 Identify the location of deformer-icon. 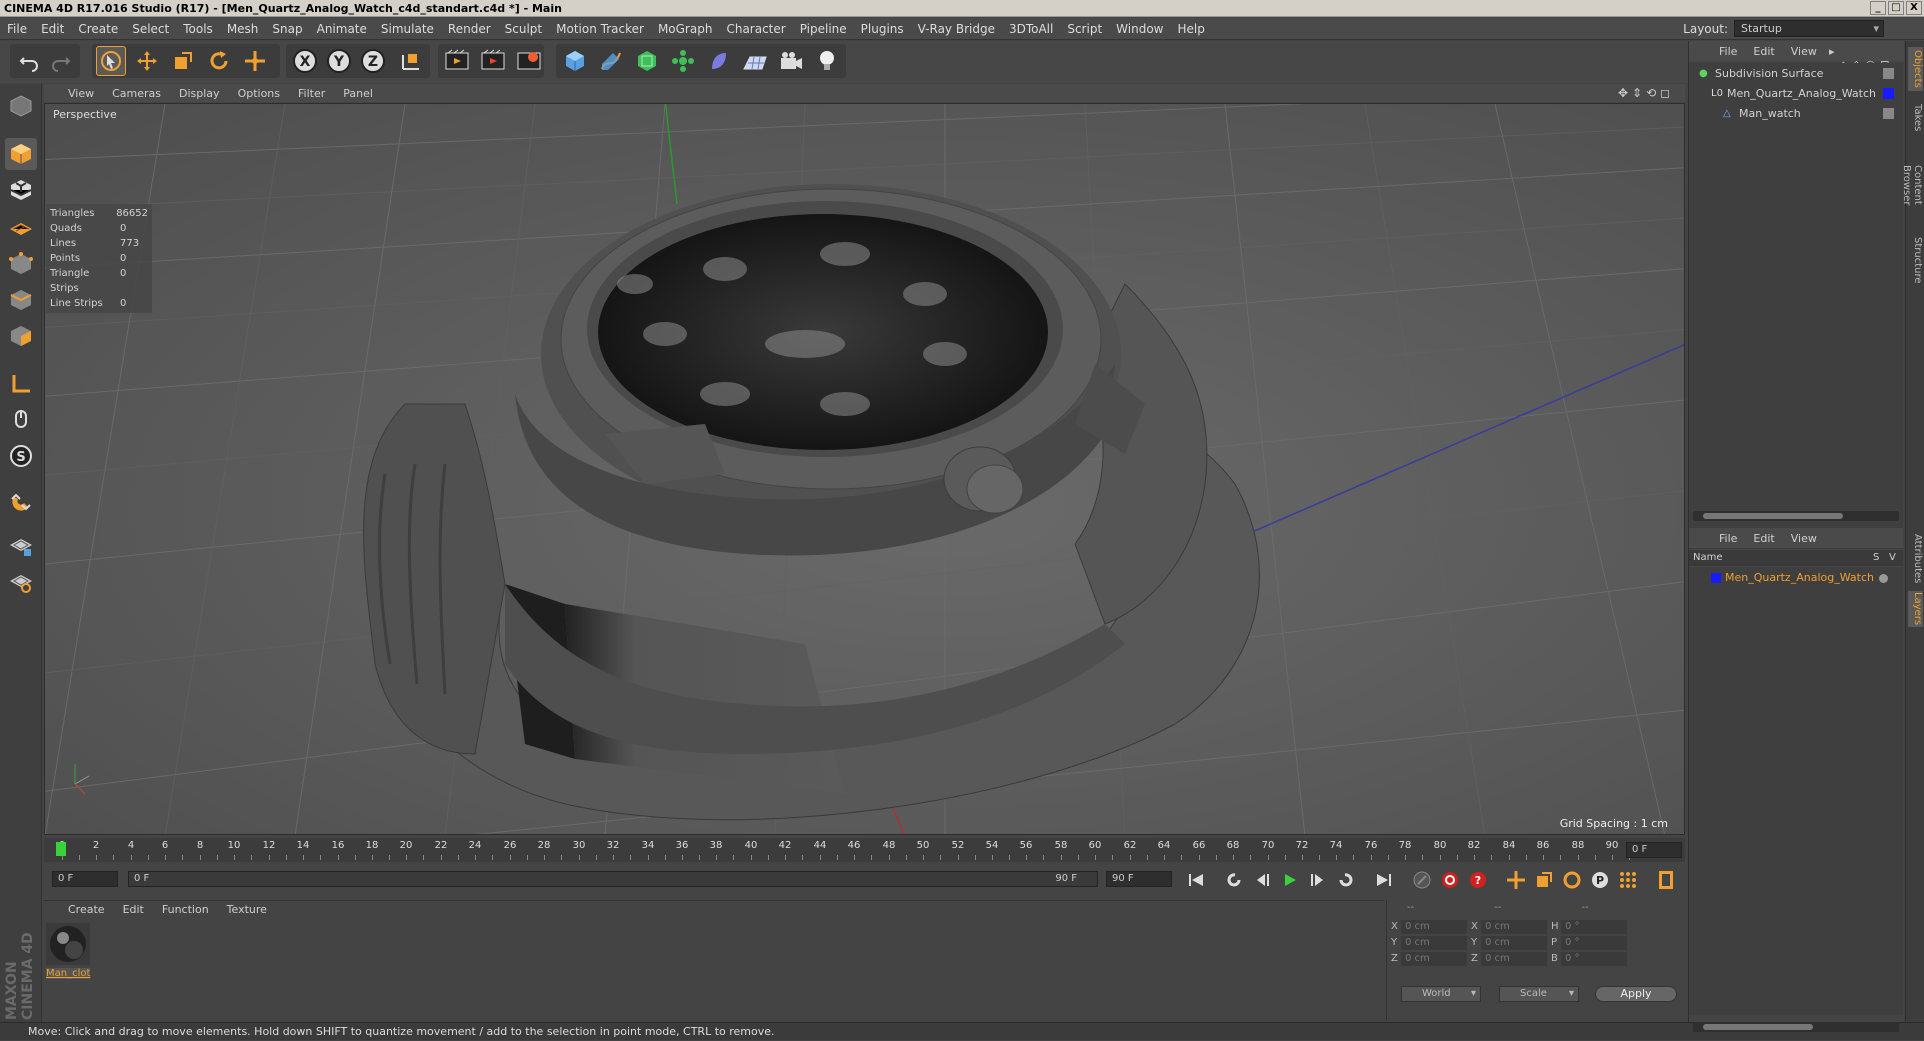
(719, 61).